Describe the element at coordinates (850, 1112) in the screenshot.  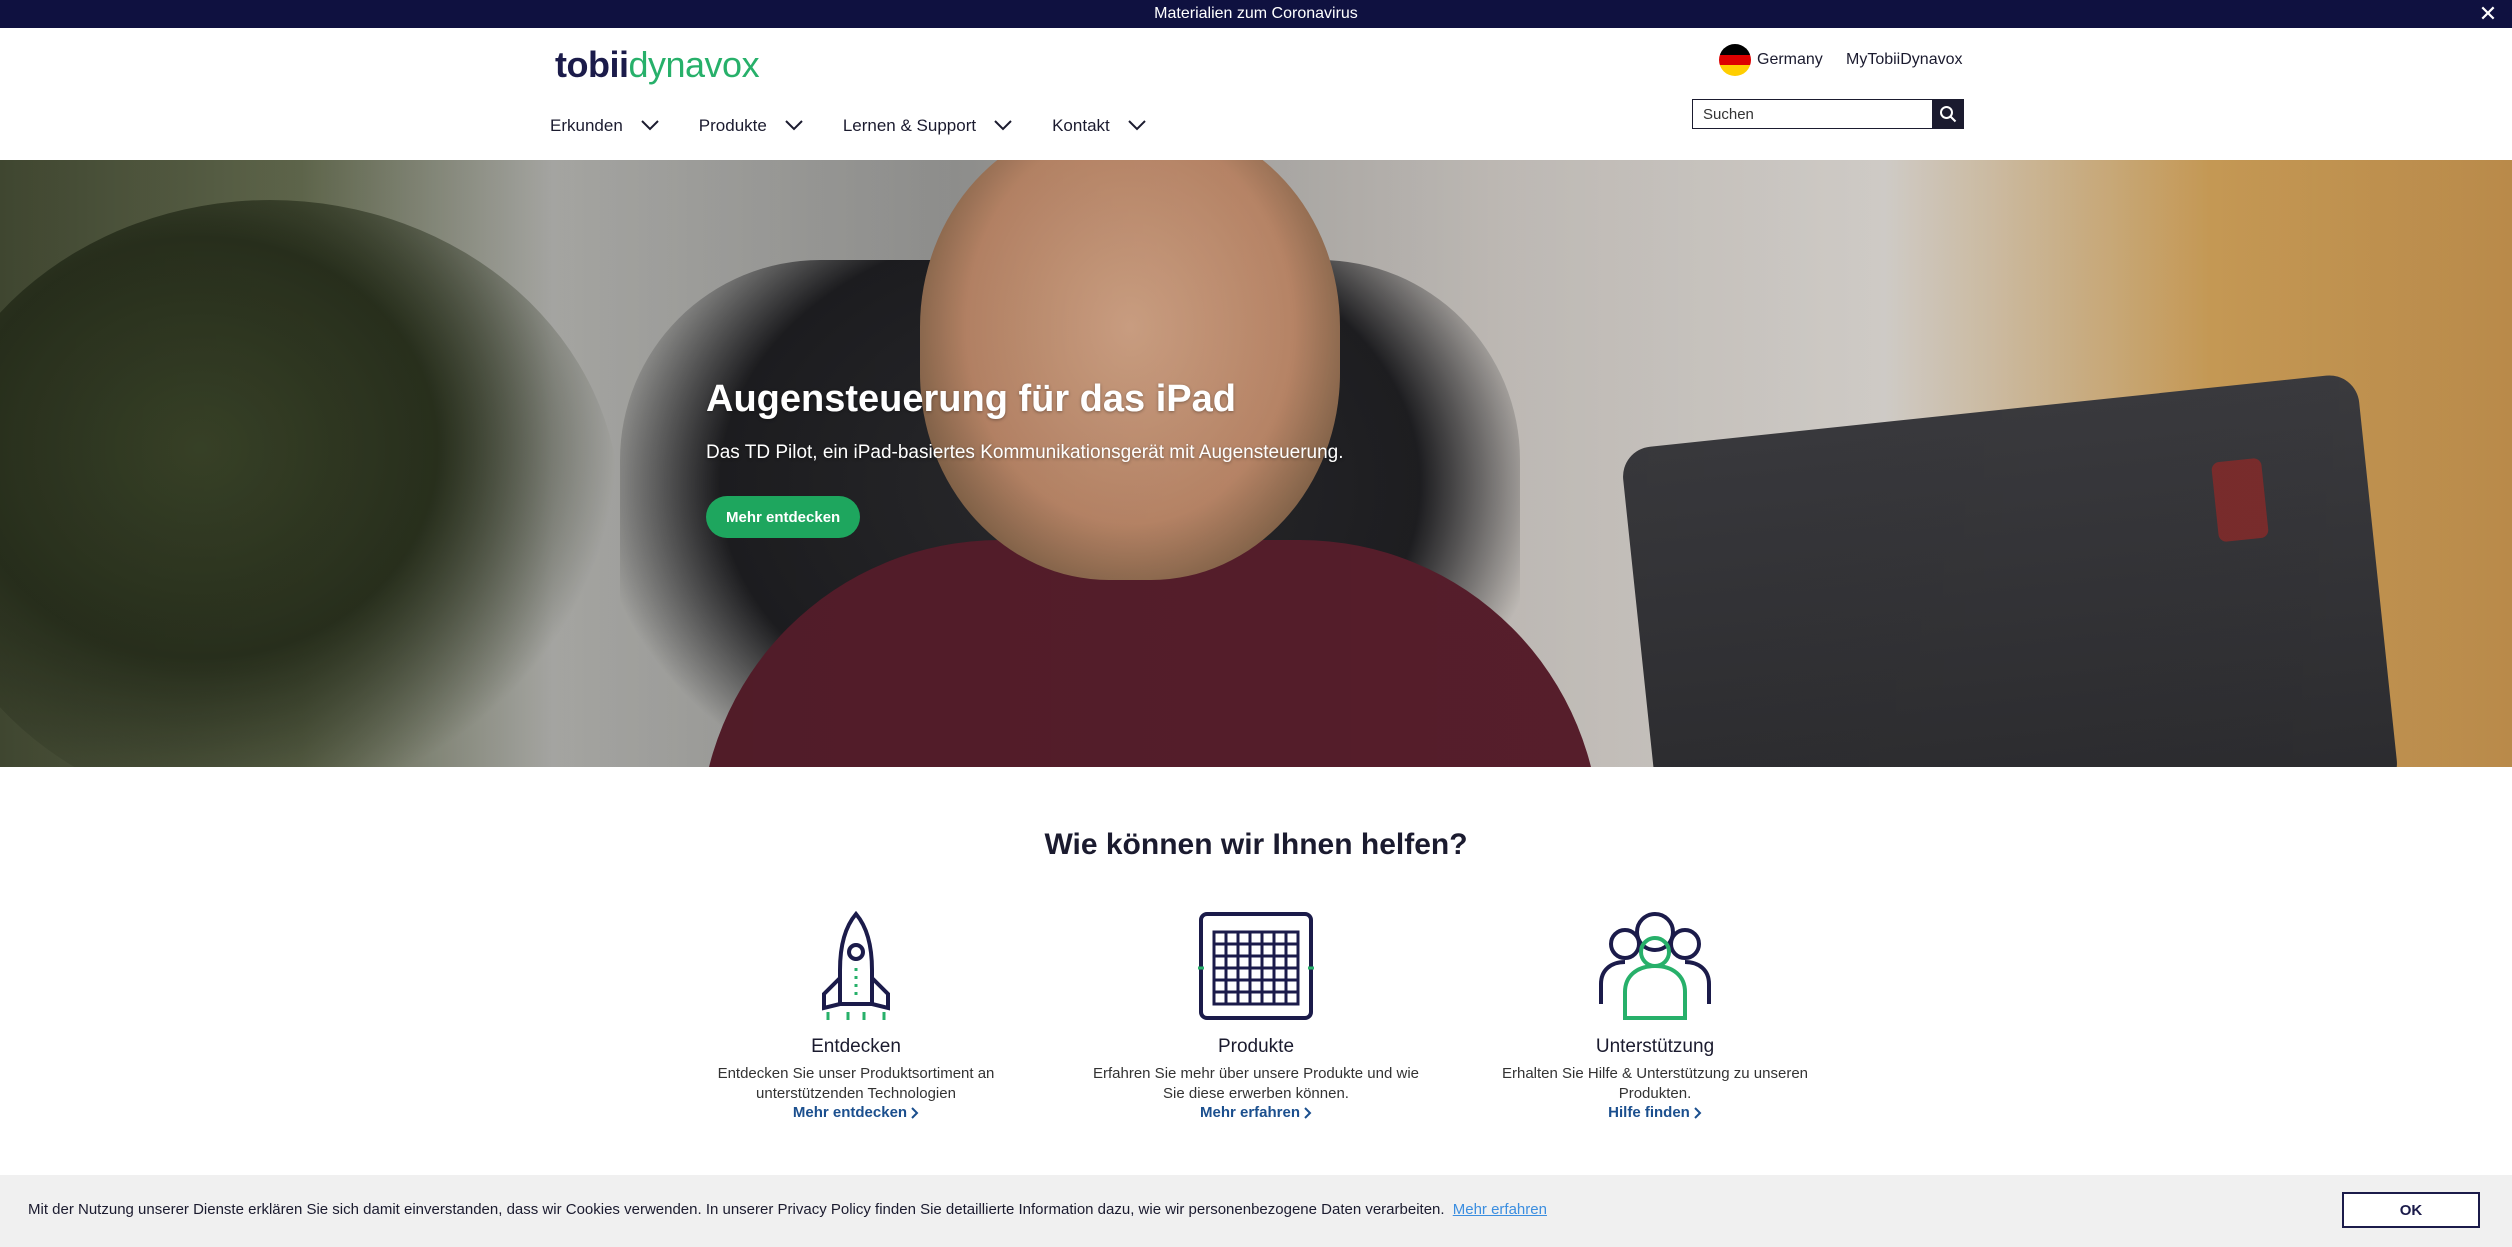
I see `card-link-label: Mehr entdecken` at that location.